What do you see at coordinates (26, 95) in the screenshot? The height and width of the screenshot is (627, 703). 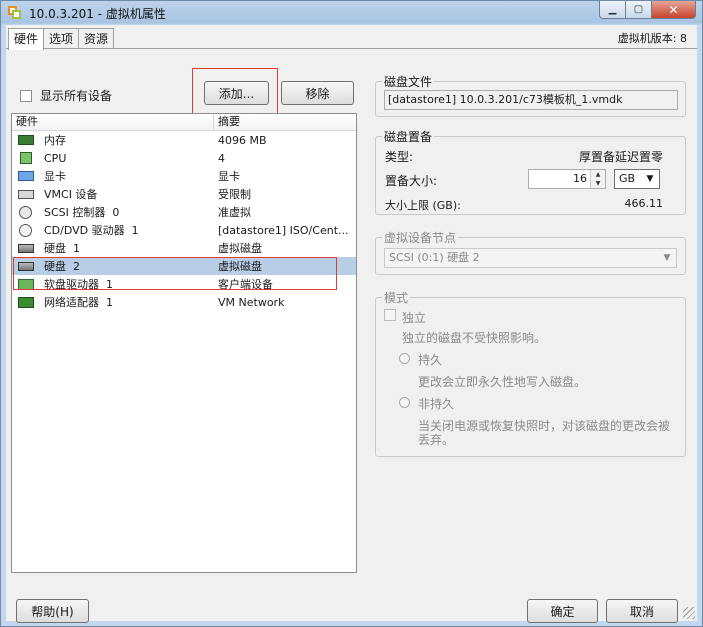 I see `show-all-checkbox` at bounding box center [26, 95].